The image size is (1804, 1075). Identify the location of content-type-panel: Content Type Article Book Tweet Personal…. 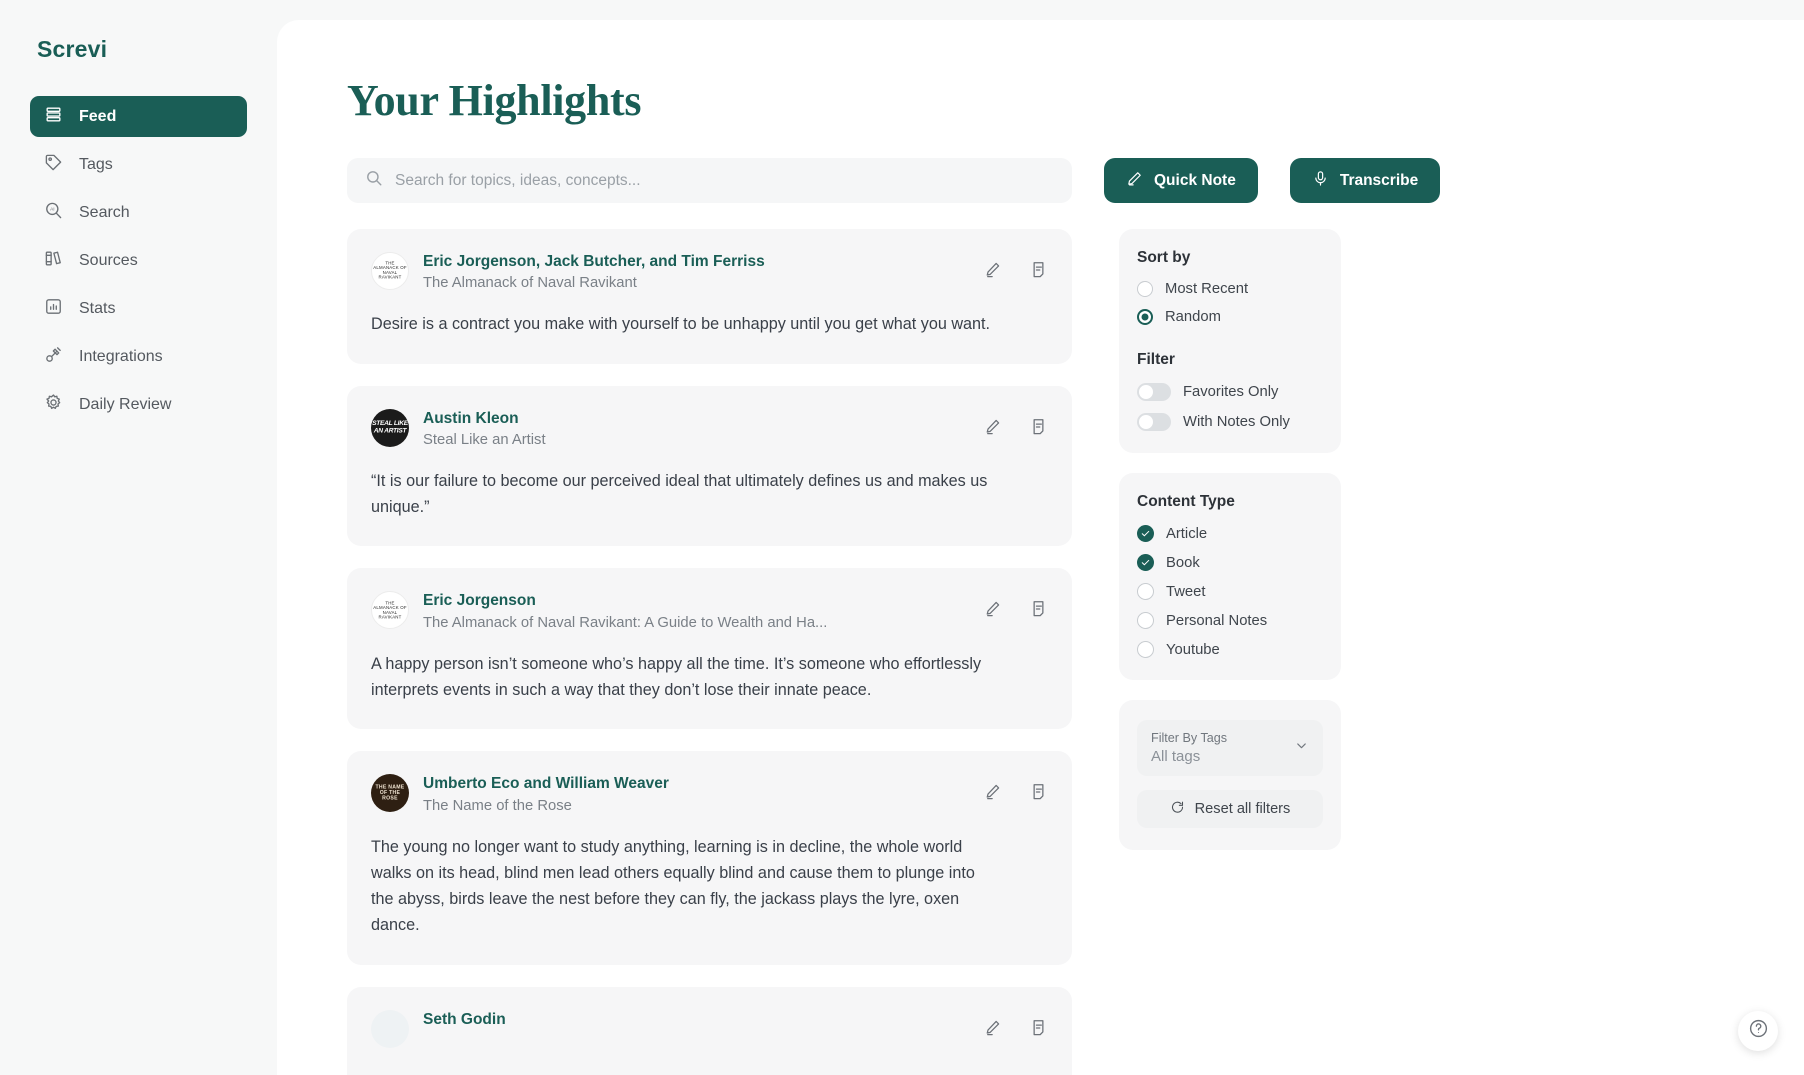
(1230, 576).